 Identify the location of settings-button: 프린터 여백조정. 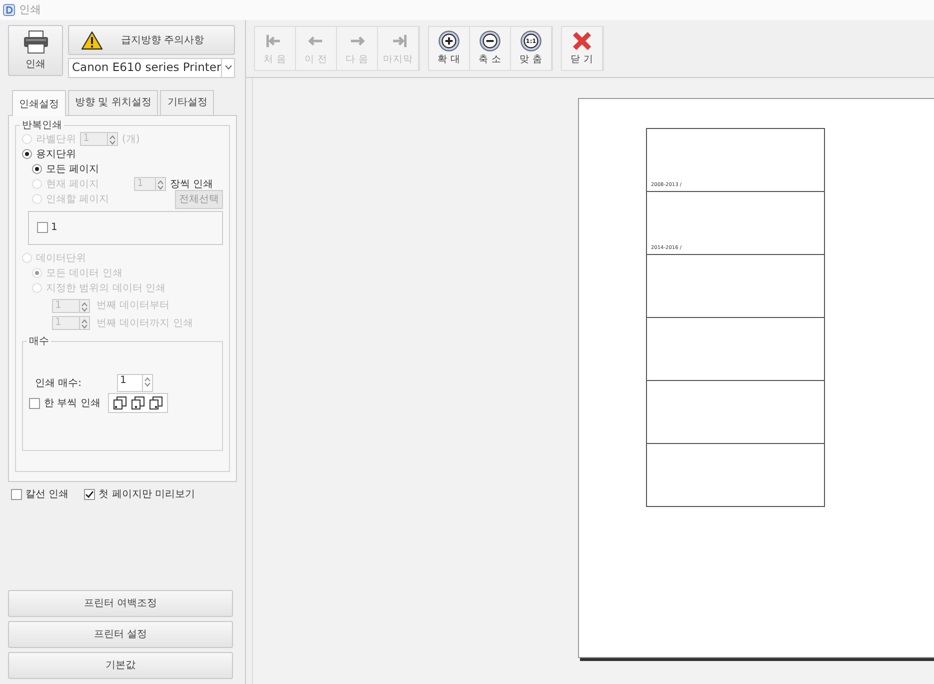
(120, 603).